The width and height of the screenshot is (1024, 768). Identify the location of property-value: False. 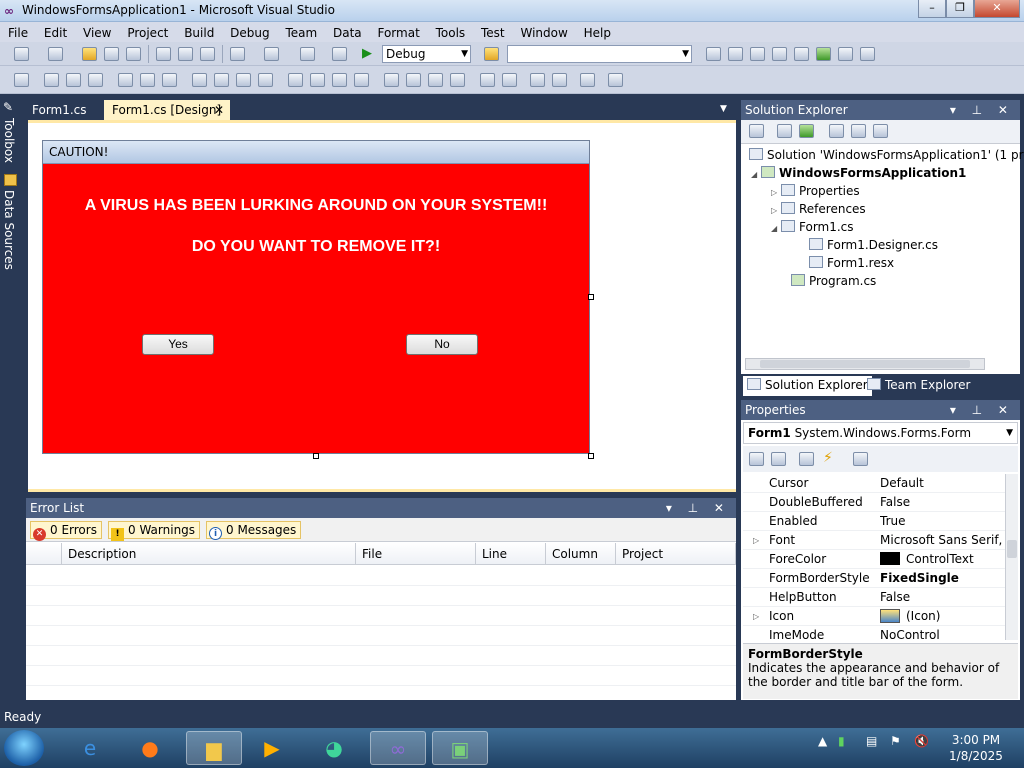
(942, 502).